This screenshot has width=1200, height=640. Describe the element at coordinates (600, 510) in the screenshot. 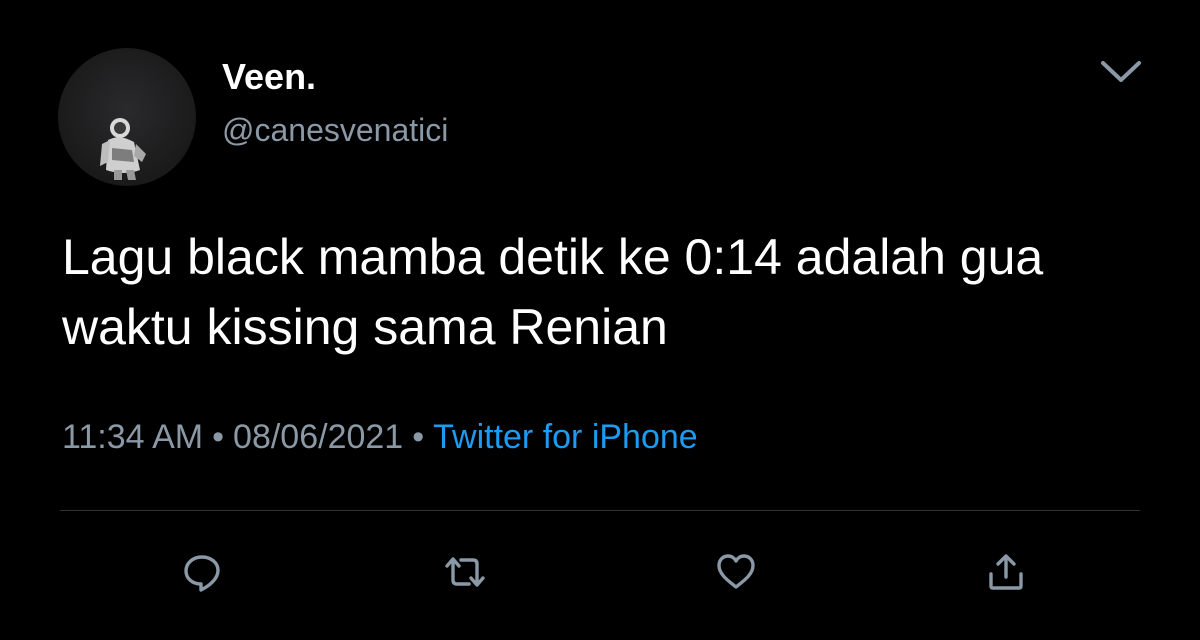

I see `divider` at that location.